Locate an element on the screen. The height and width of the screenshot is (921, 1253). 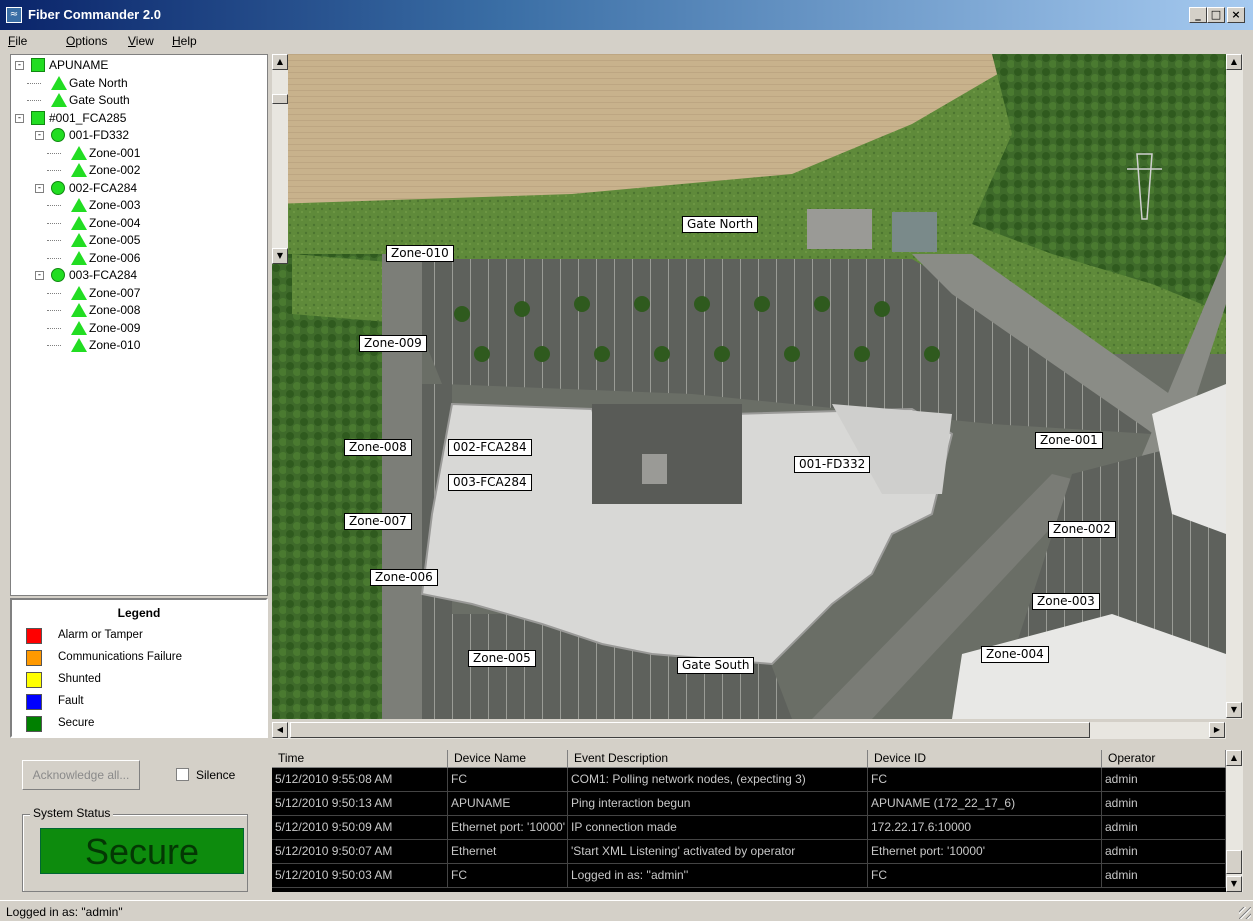
minimize-button: _ is located at coordinates (1198, 15).